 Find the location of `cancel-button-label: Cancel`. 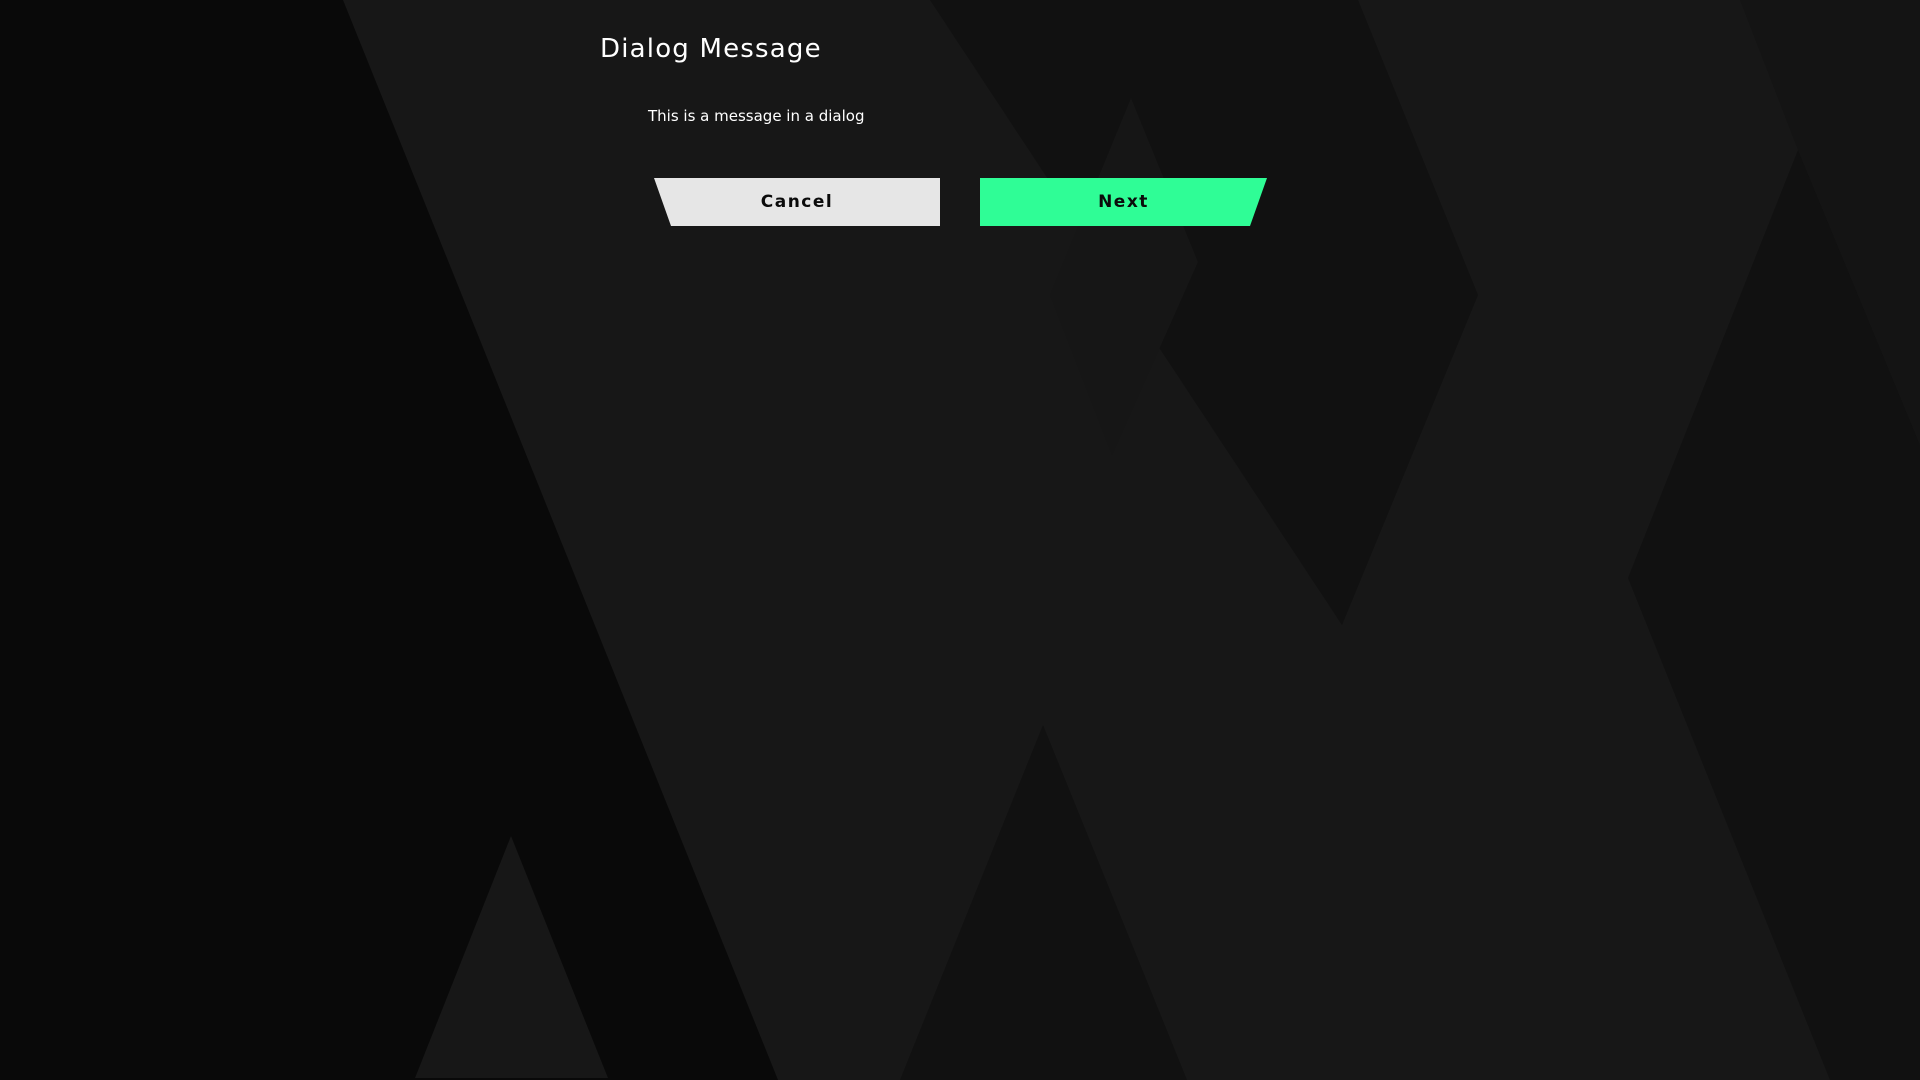

cancel-button-label: Cancel is located at coordinates (797, 202).